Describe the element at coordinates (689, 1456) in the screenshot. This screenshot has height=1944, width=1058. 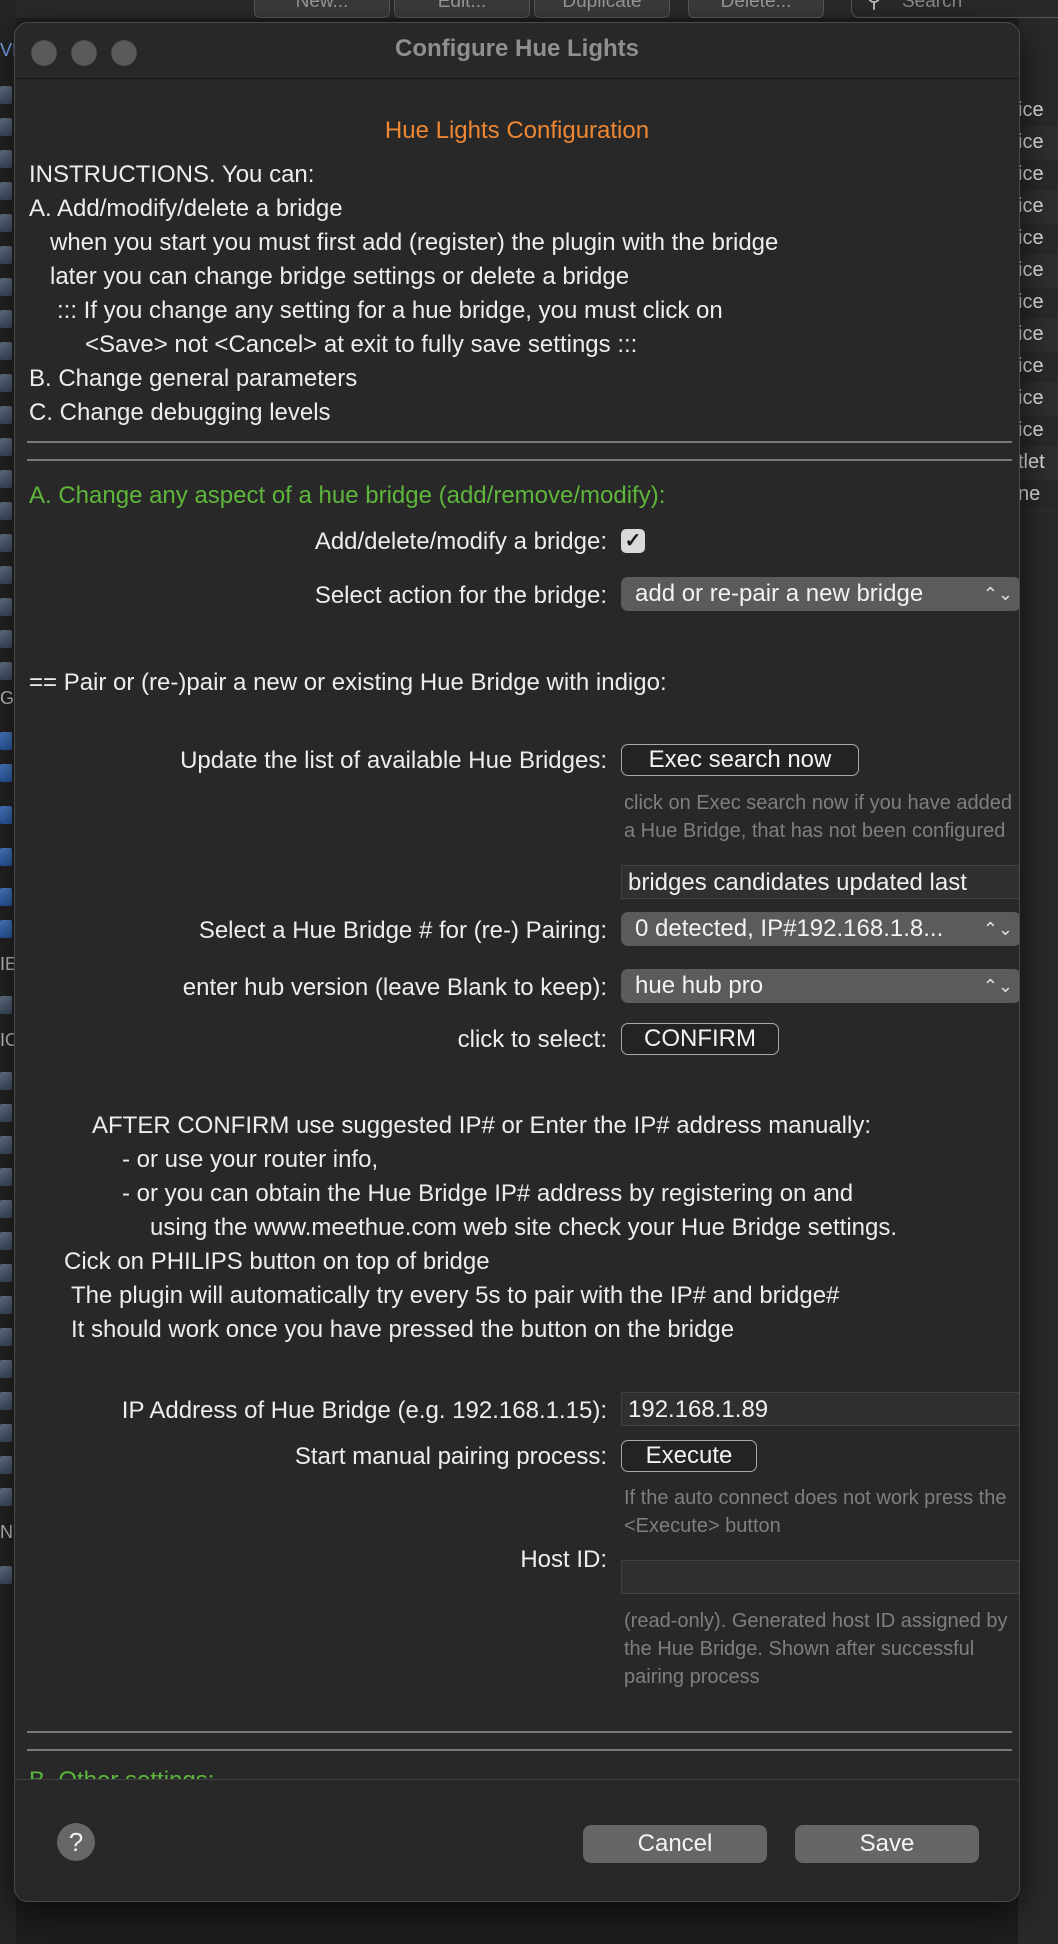
I see `execute-button: Execute` at that location.